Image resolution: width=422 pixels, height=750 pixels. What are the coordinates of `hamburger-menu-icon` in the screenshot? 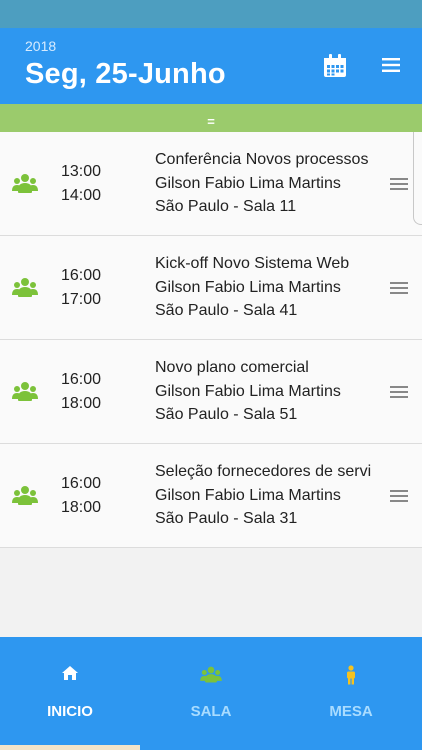 It's located at (391, 65).